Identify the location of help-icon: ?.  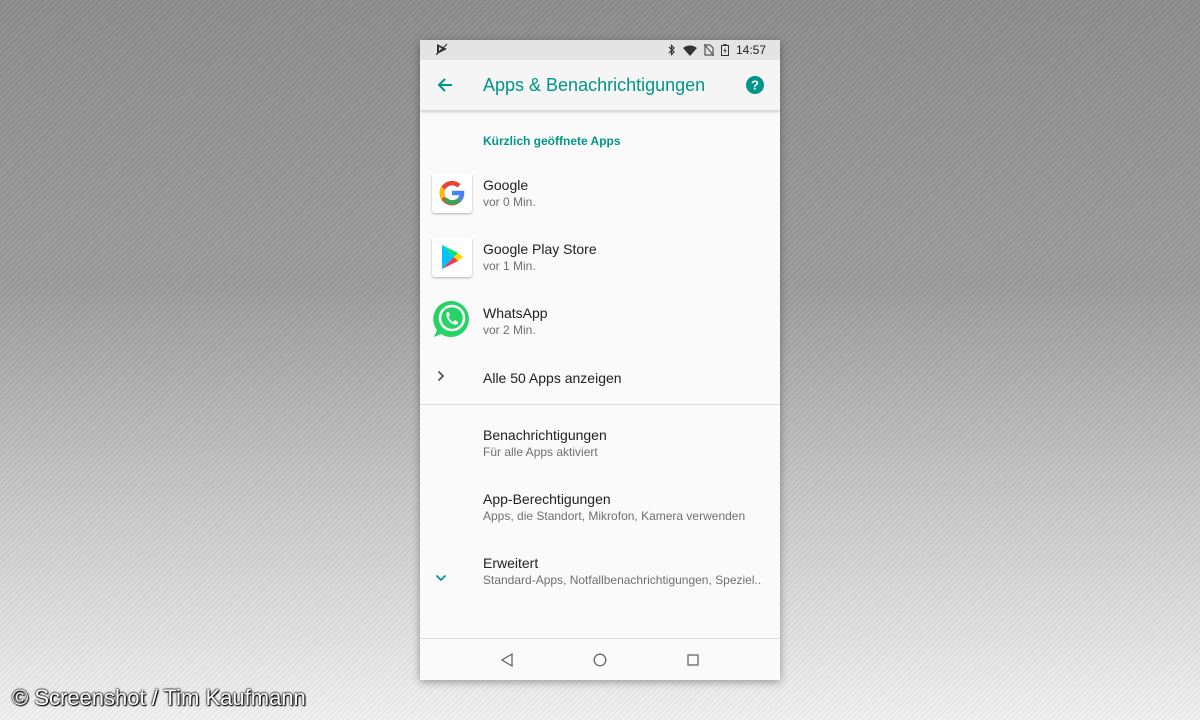
(755, 85).